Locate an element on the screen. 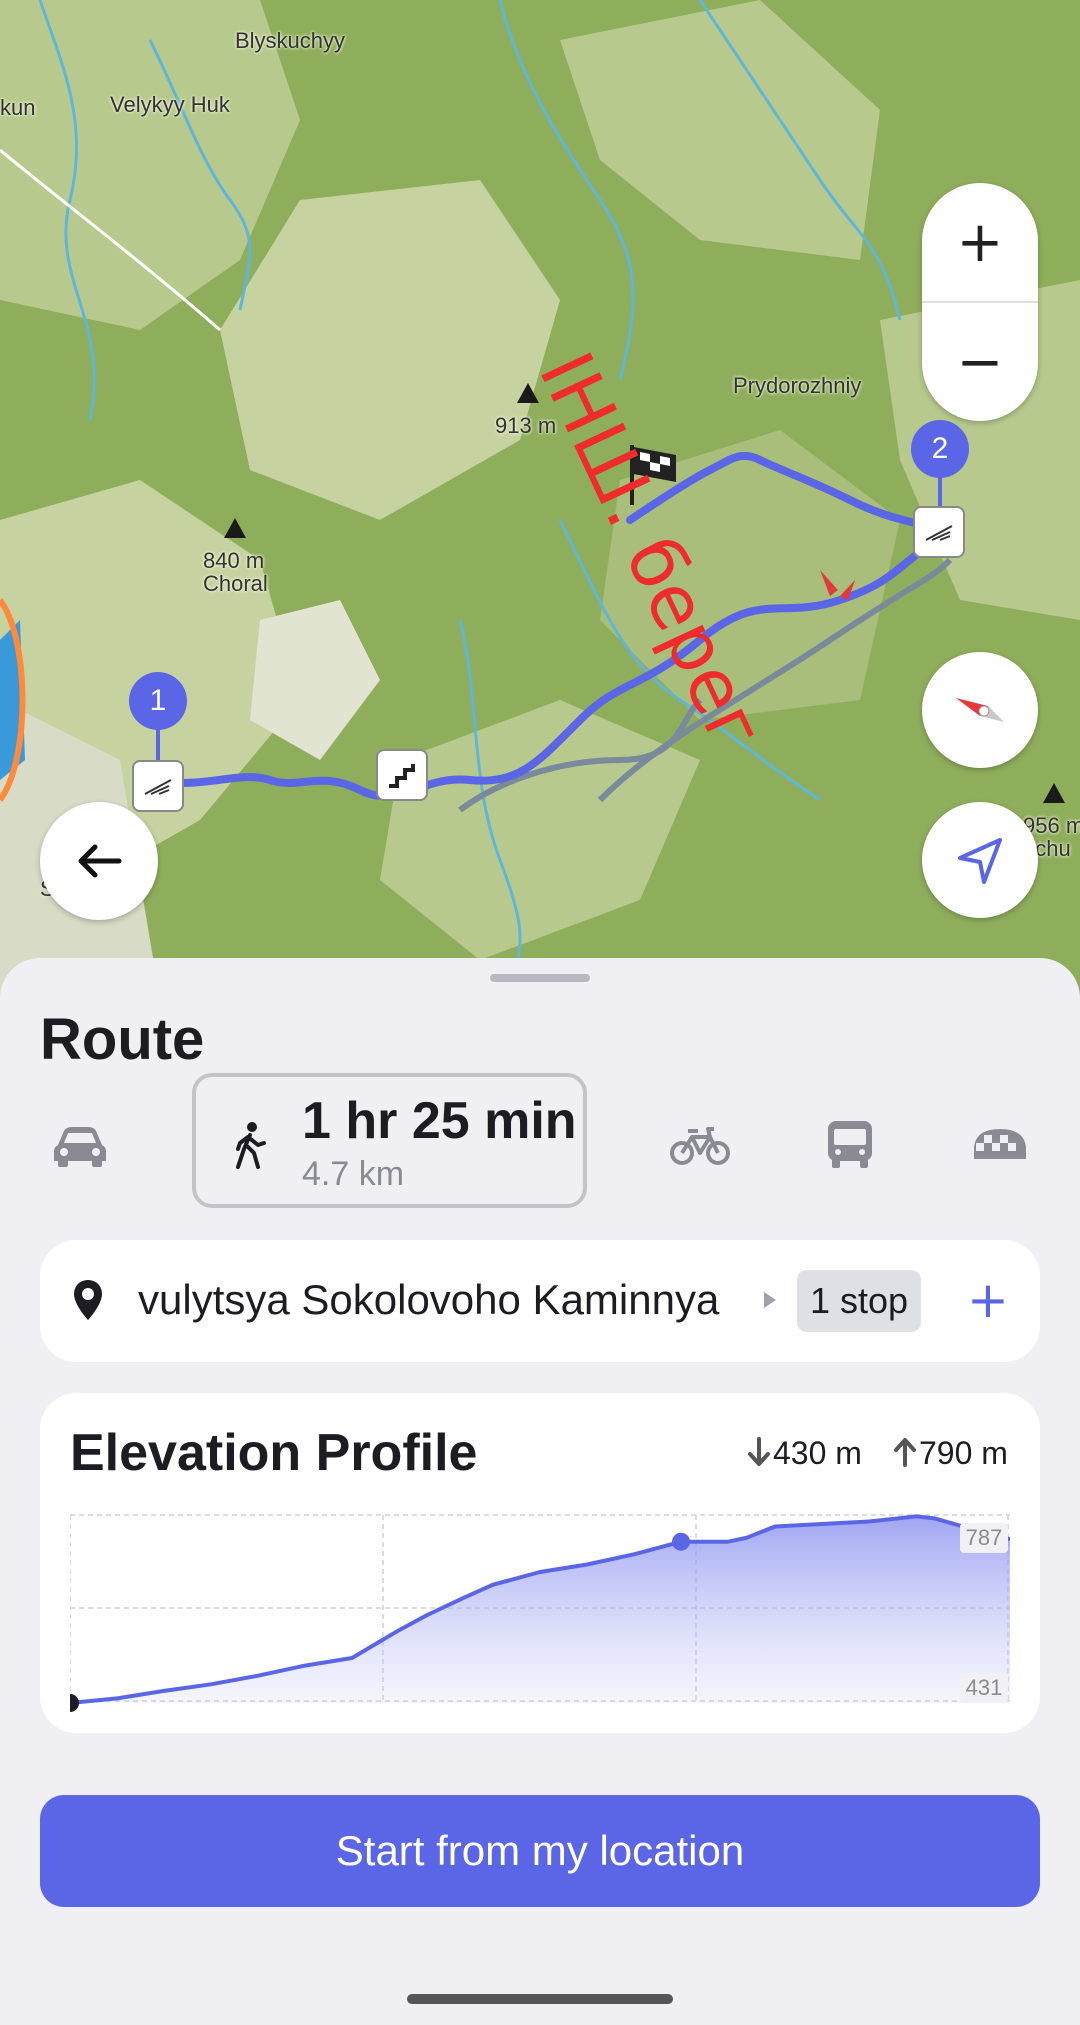 The height and width of the screenshot is (2025, 1080). map-label-kun: kun is located at coordinates (18, 107).